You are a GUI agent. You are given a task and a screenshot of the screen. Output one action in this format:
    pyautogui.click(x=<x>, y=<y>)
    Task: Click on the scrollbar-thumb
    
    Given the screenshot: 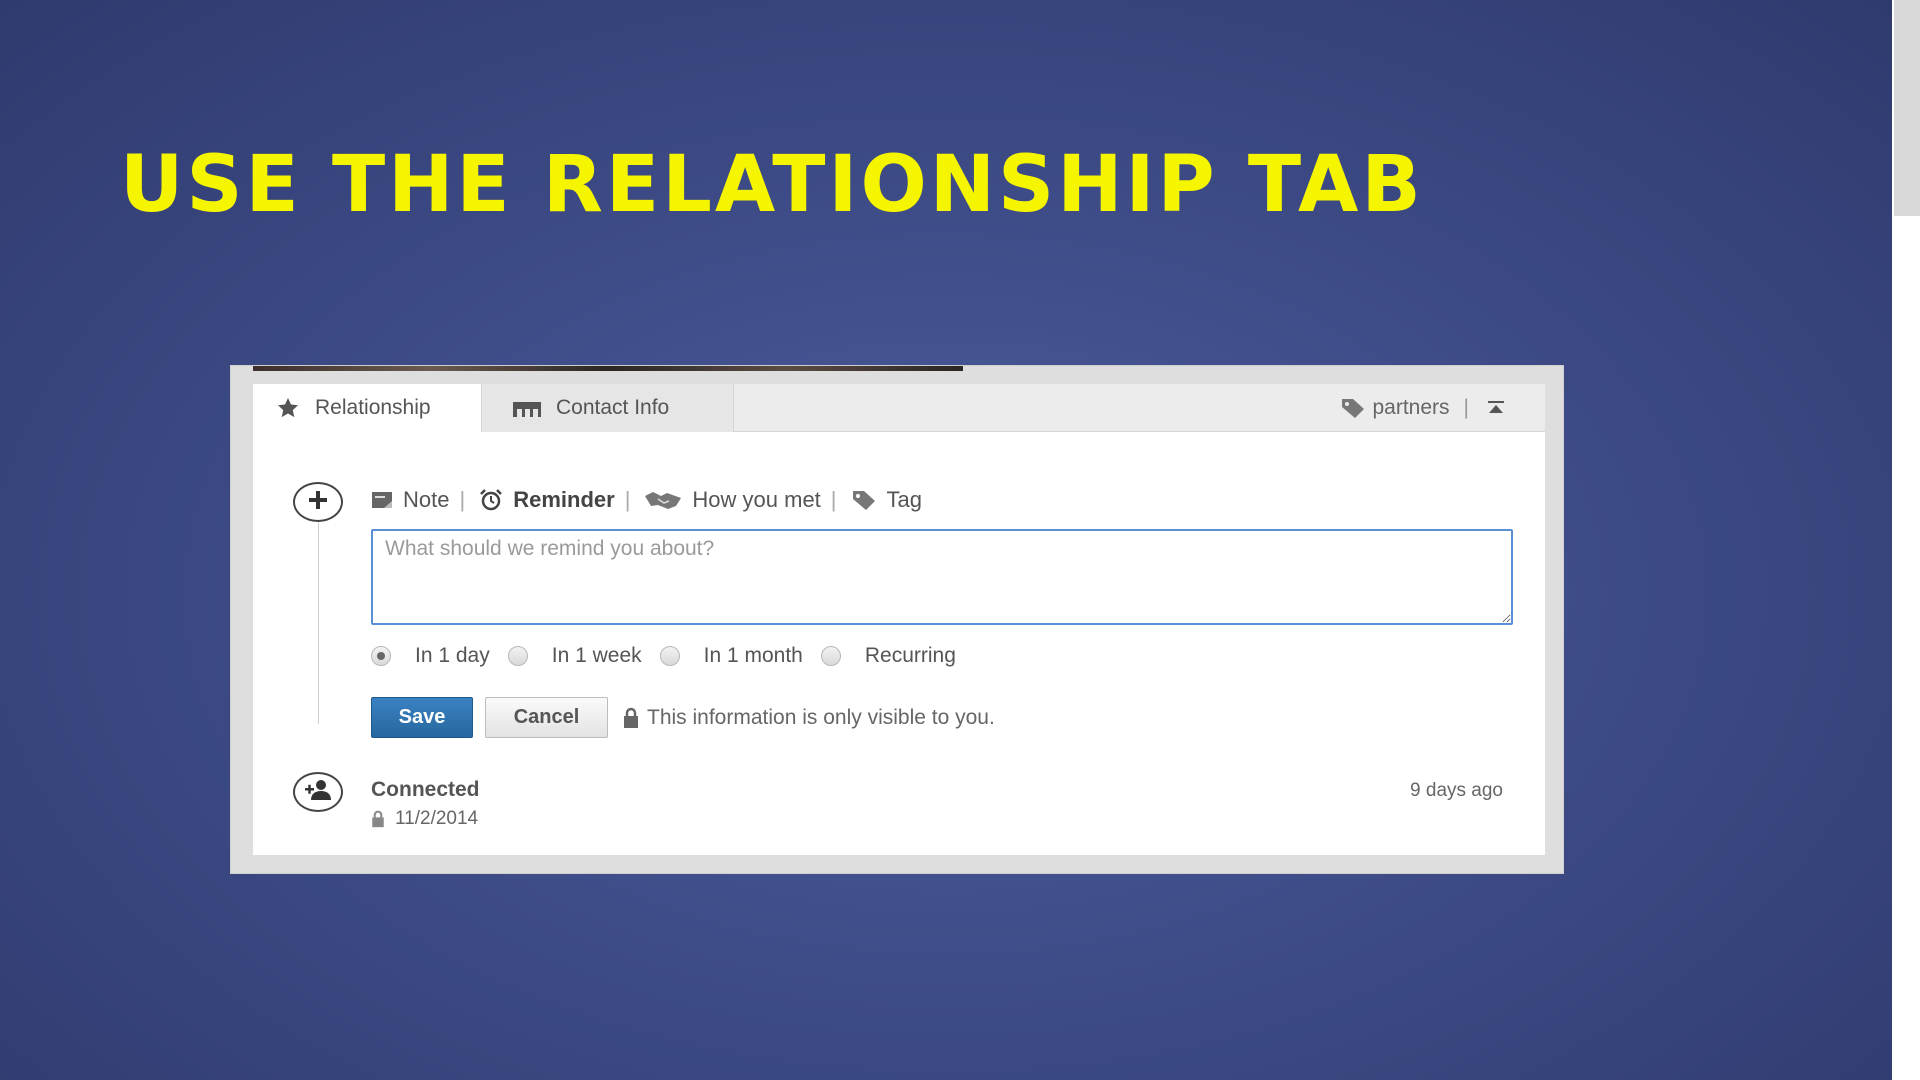 What is the action you would take?
    pyautogui.click(x=1907, y=108)
    